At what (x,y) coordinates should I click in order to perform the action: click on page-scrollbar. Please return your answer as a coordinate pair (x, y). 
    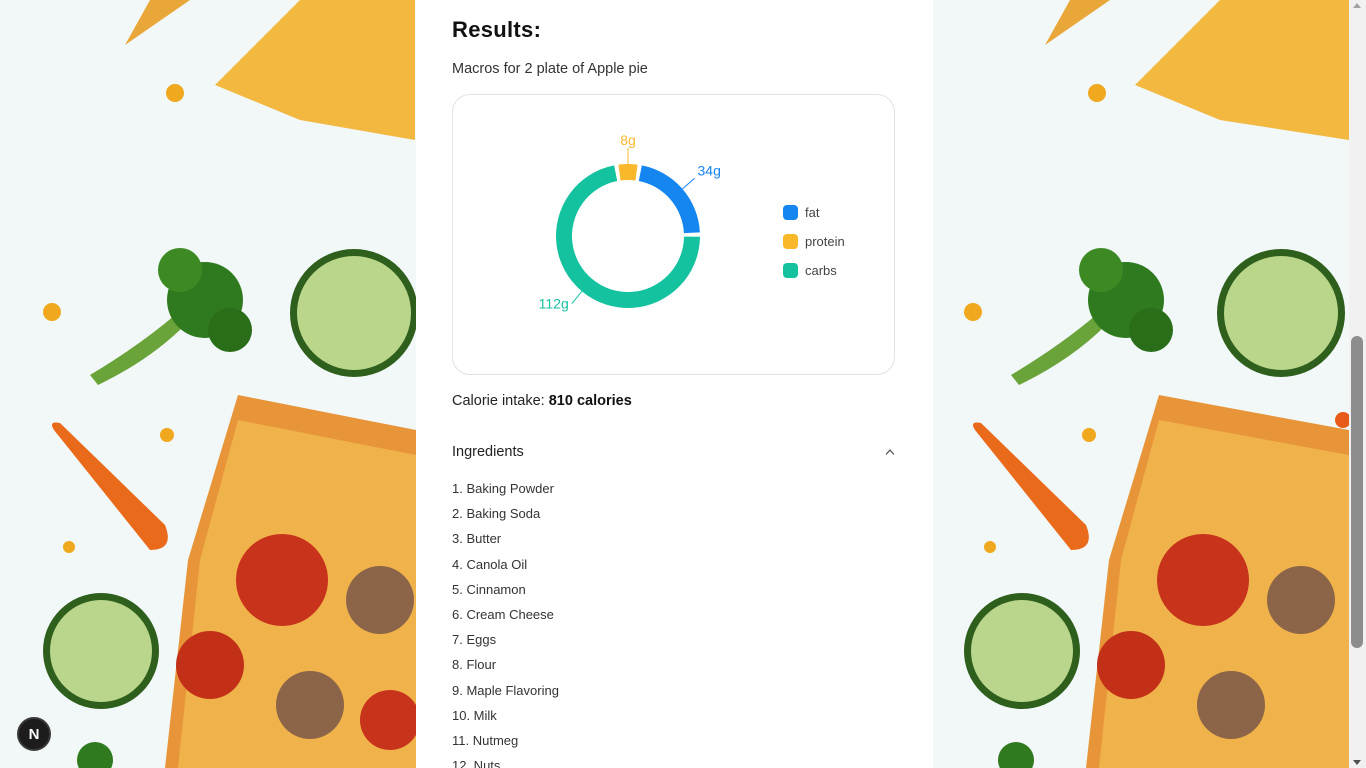
    Looking at the image, I should click on (1357, 384).